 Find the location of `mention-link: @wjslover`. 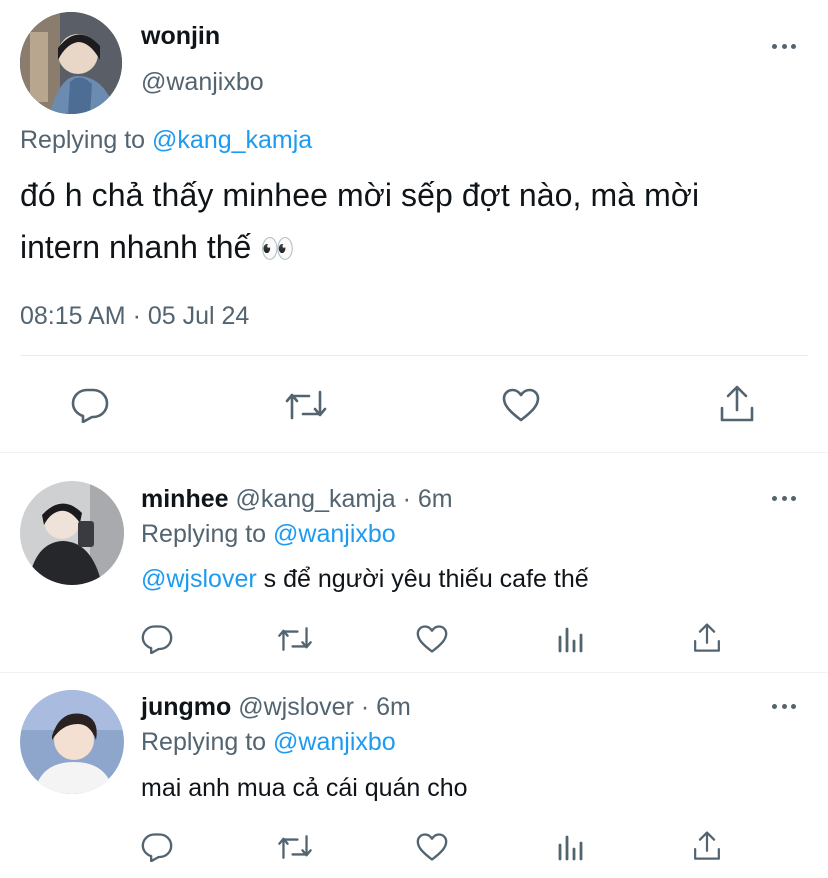

mention-link: @wjslover is located at coordinates (199, 579).